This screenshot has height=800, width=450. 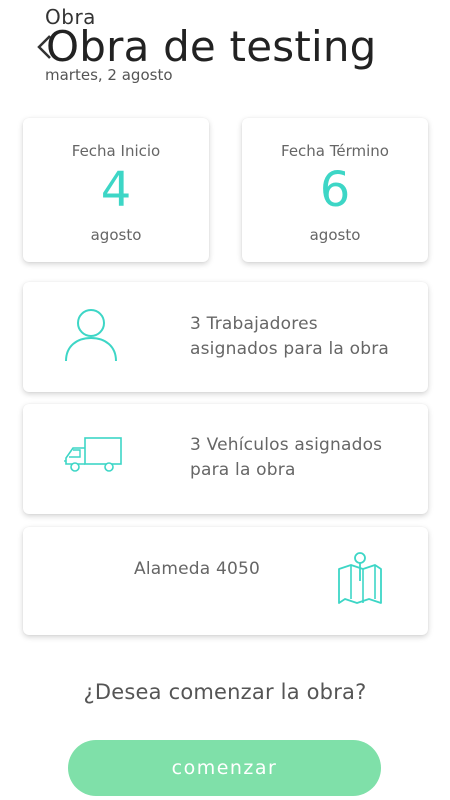 I want to click on end-date-day: 6, so click(x=335, y=190).